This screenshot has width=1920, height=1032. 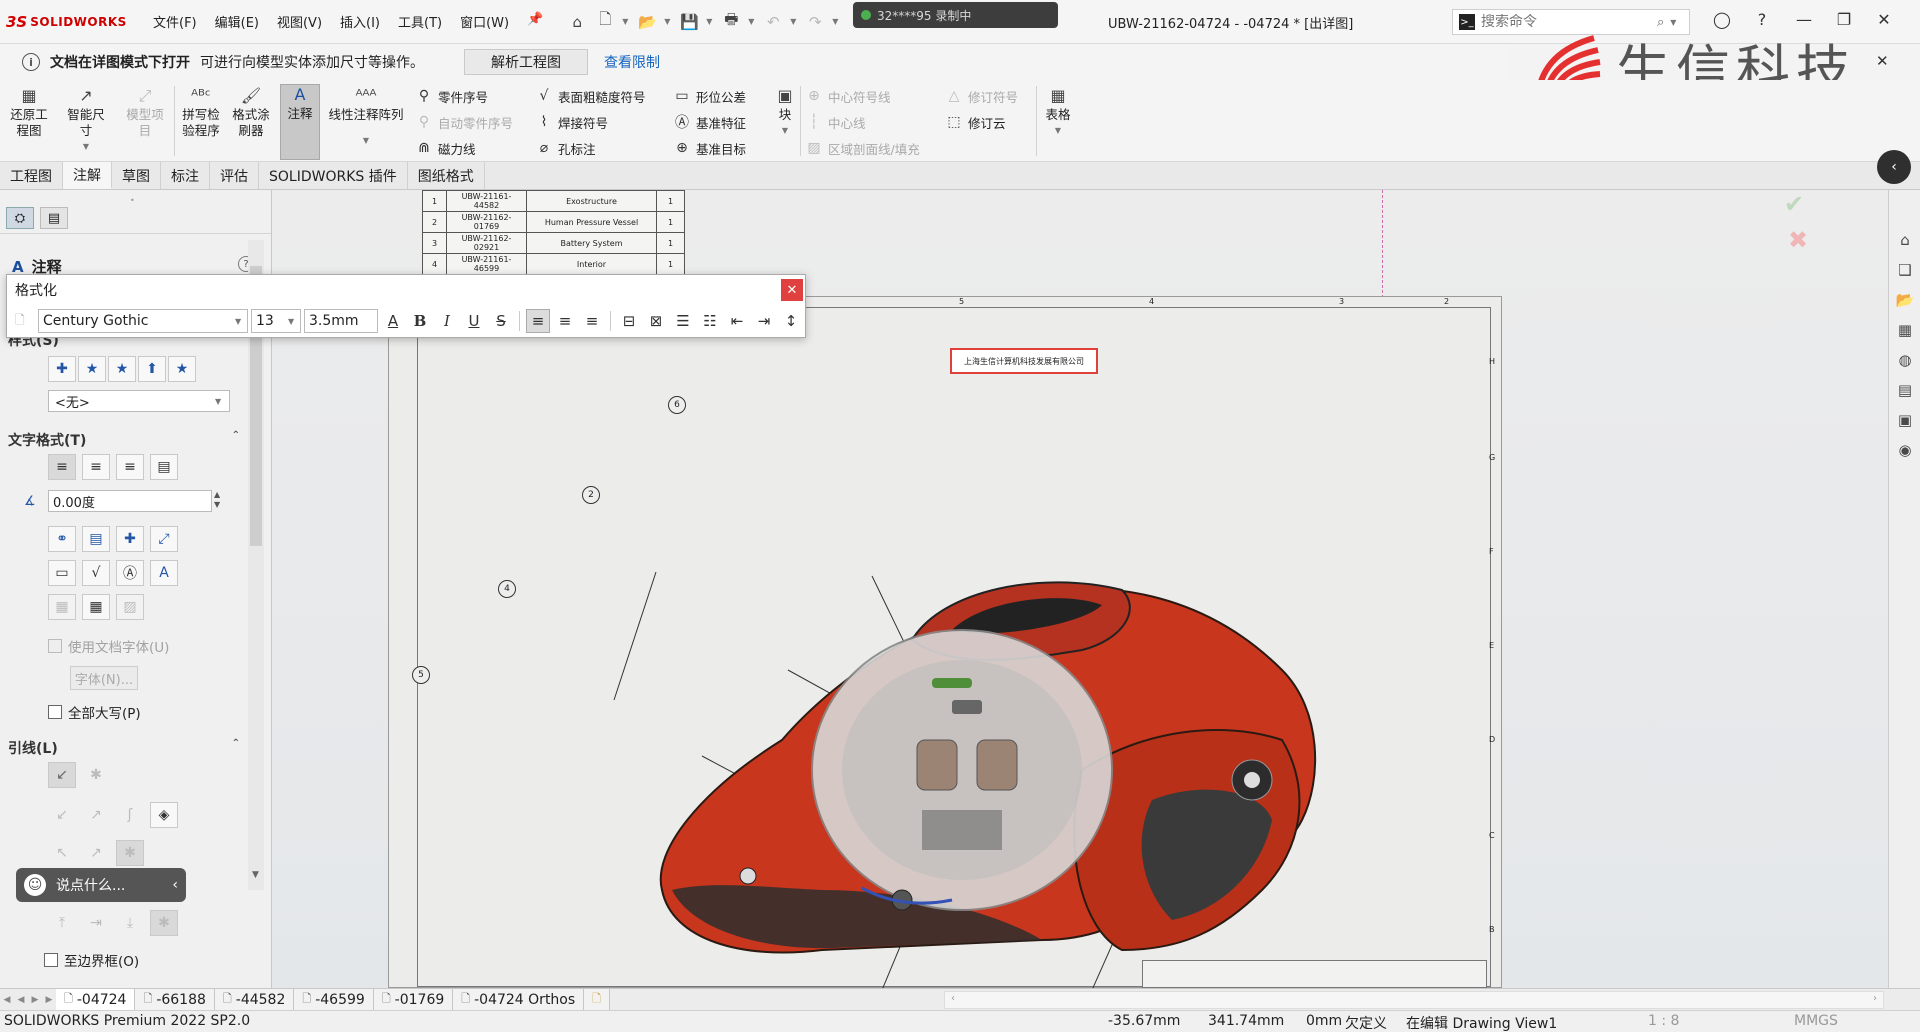 What do you see at coordinates (1798, 240) in the screenshot?
I see `cancel-x-icon: ✖` at bounding box center [1798, 240].